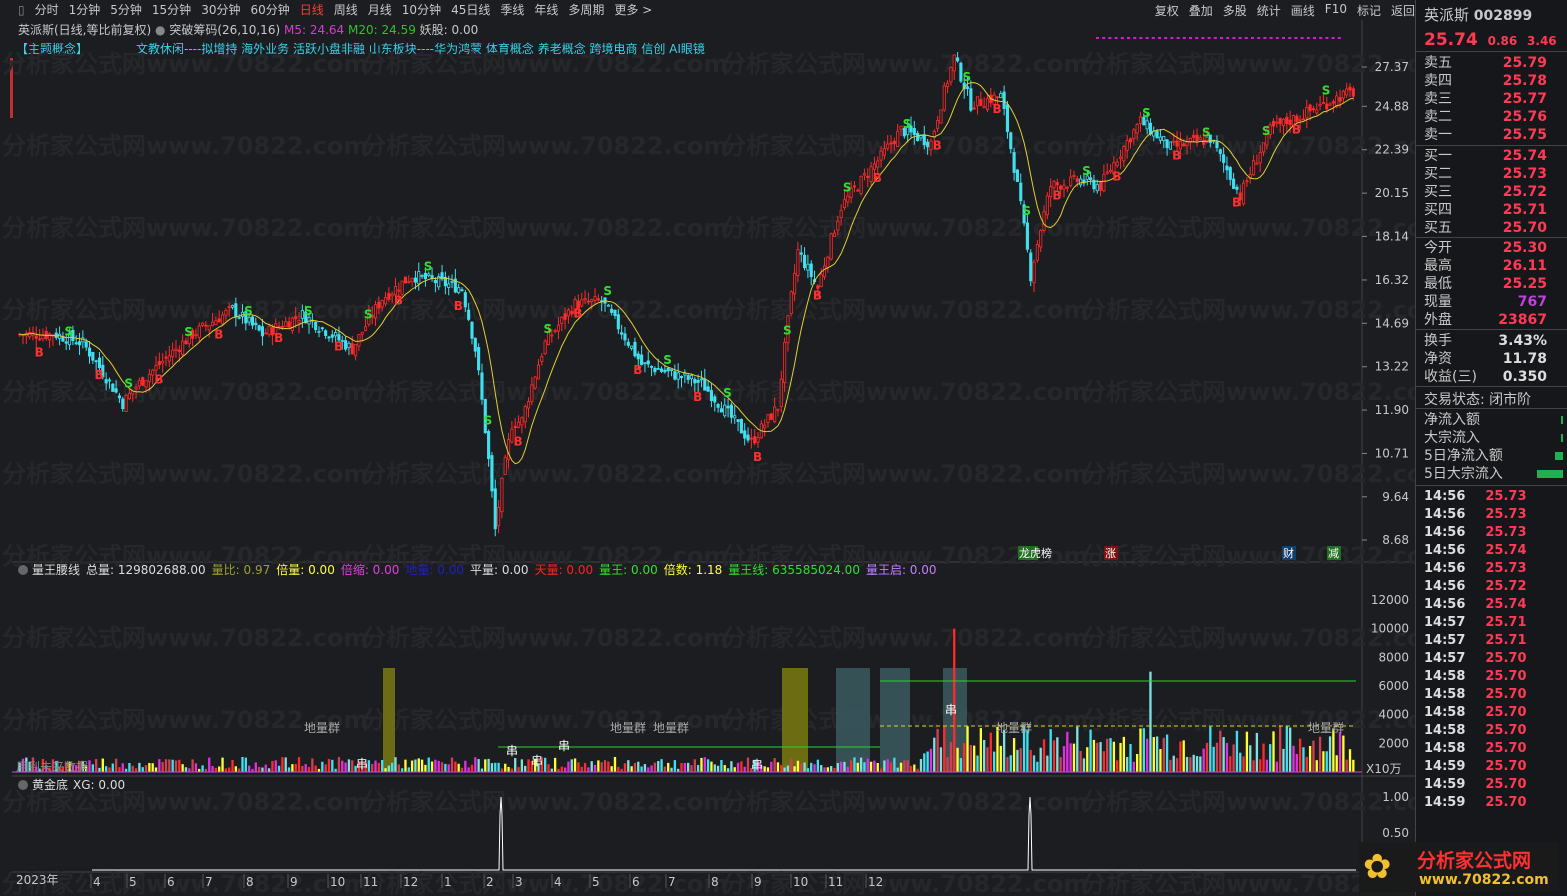 The height and width of the screenshot is (896, 1567). Describe the element at coordinates (1438, 341) in the screenshot. I see `quote-label: 换手` at that location.